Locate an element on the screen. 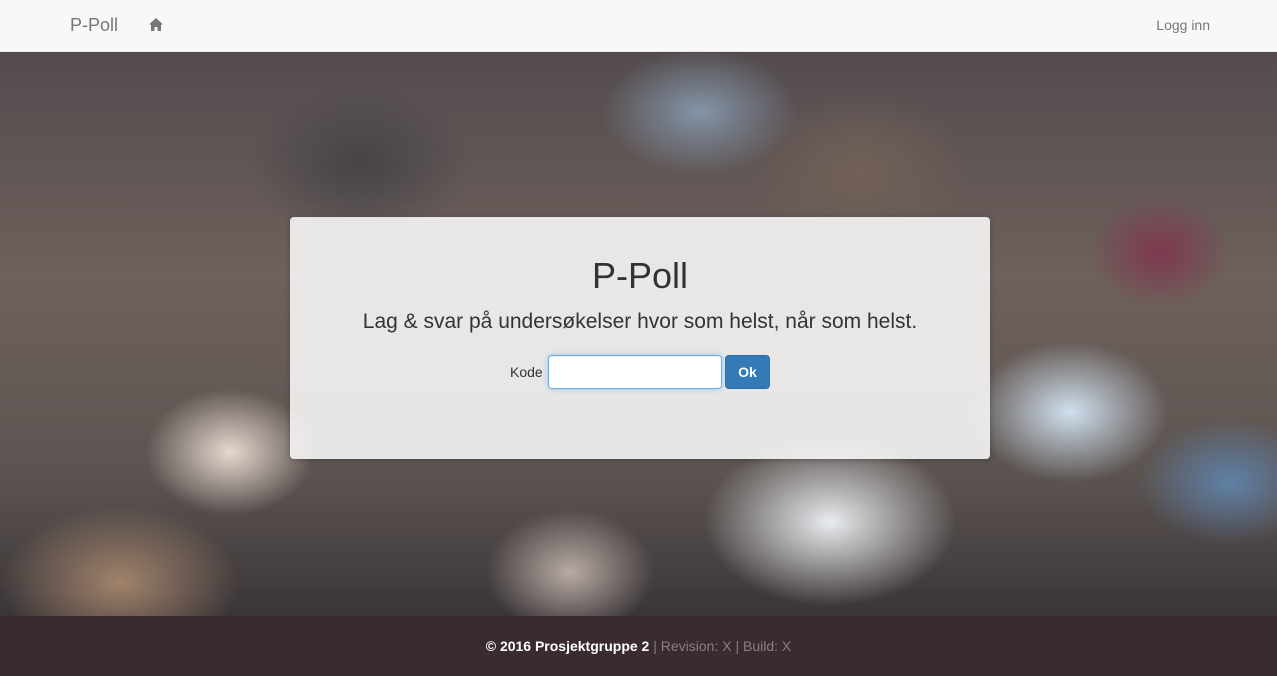 This screenshot has width=1277, height=676. footer-revision: Revision: X is located at coordinates (696, 646).